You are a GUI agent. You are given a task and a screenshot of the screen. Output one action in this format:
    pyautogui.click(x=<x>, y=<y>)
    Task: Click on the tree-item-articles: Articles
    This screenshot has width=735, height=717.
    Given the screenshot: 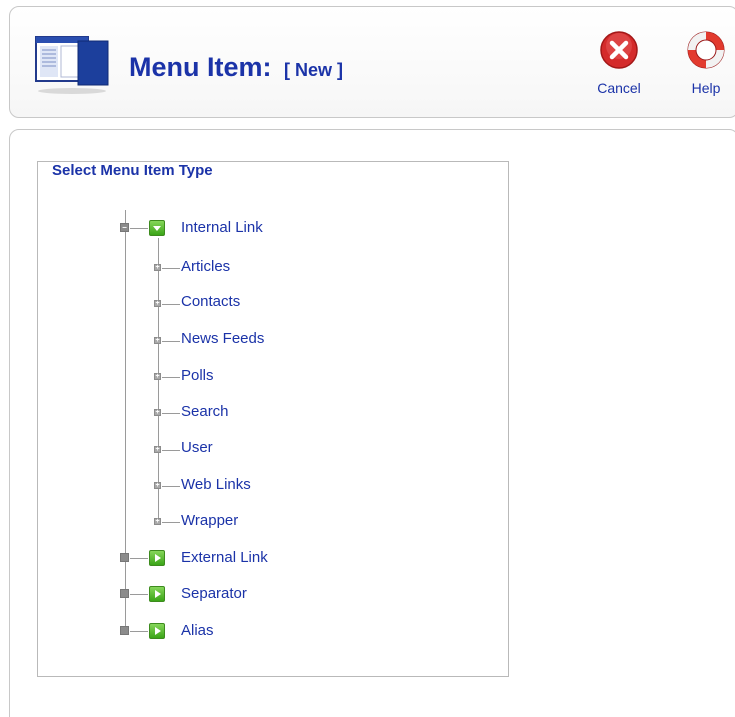 What is the action you would take?
    pyautogui.click(x=205, y=266)
    